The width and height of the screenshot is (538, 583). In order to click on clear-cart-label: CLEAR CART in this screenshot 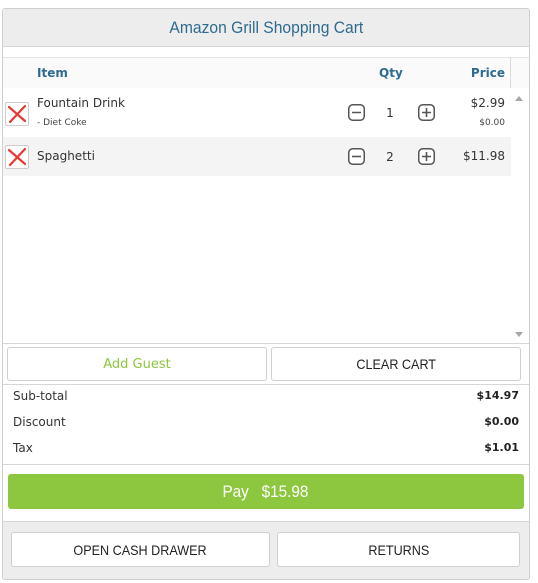, I will do `click(396, 364)`.